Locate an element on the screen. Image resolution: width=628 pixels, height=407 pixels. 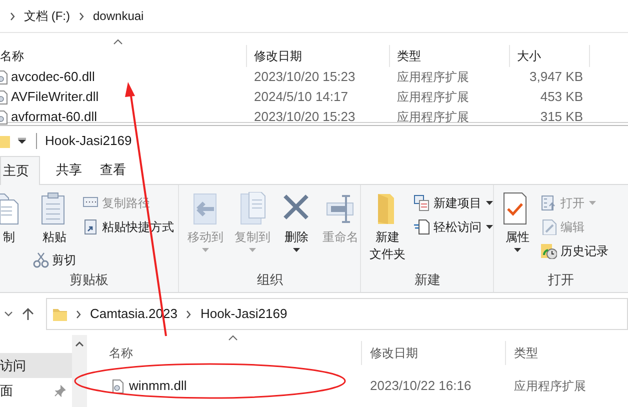
up-arrow-icon is located at coordinates (28, 314).